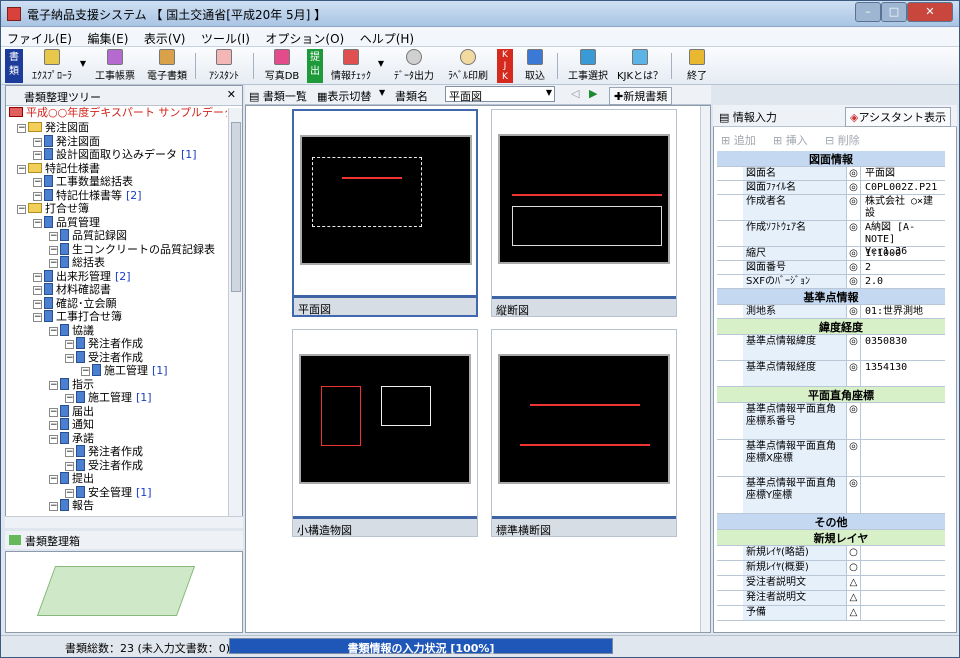  What do you see at coordinates (831, 282) in the screenshot?
I see `property-row: SXFのﾊﾞｰｼﾞｮﾝ ◎ 2.0` at bounding box center [831, 282].